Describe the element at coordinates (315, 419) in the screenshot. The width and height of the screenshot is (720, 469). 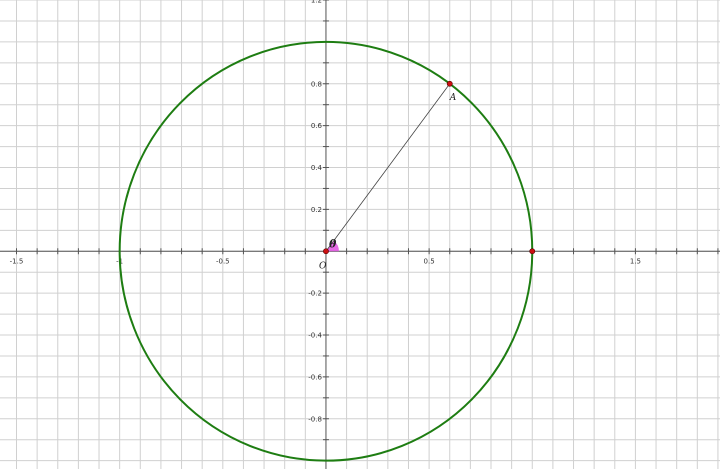
I see `y-tick-label: -0.8` at that location.